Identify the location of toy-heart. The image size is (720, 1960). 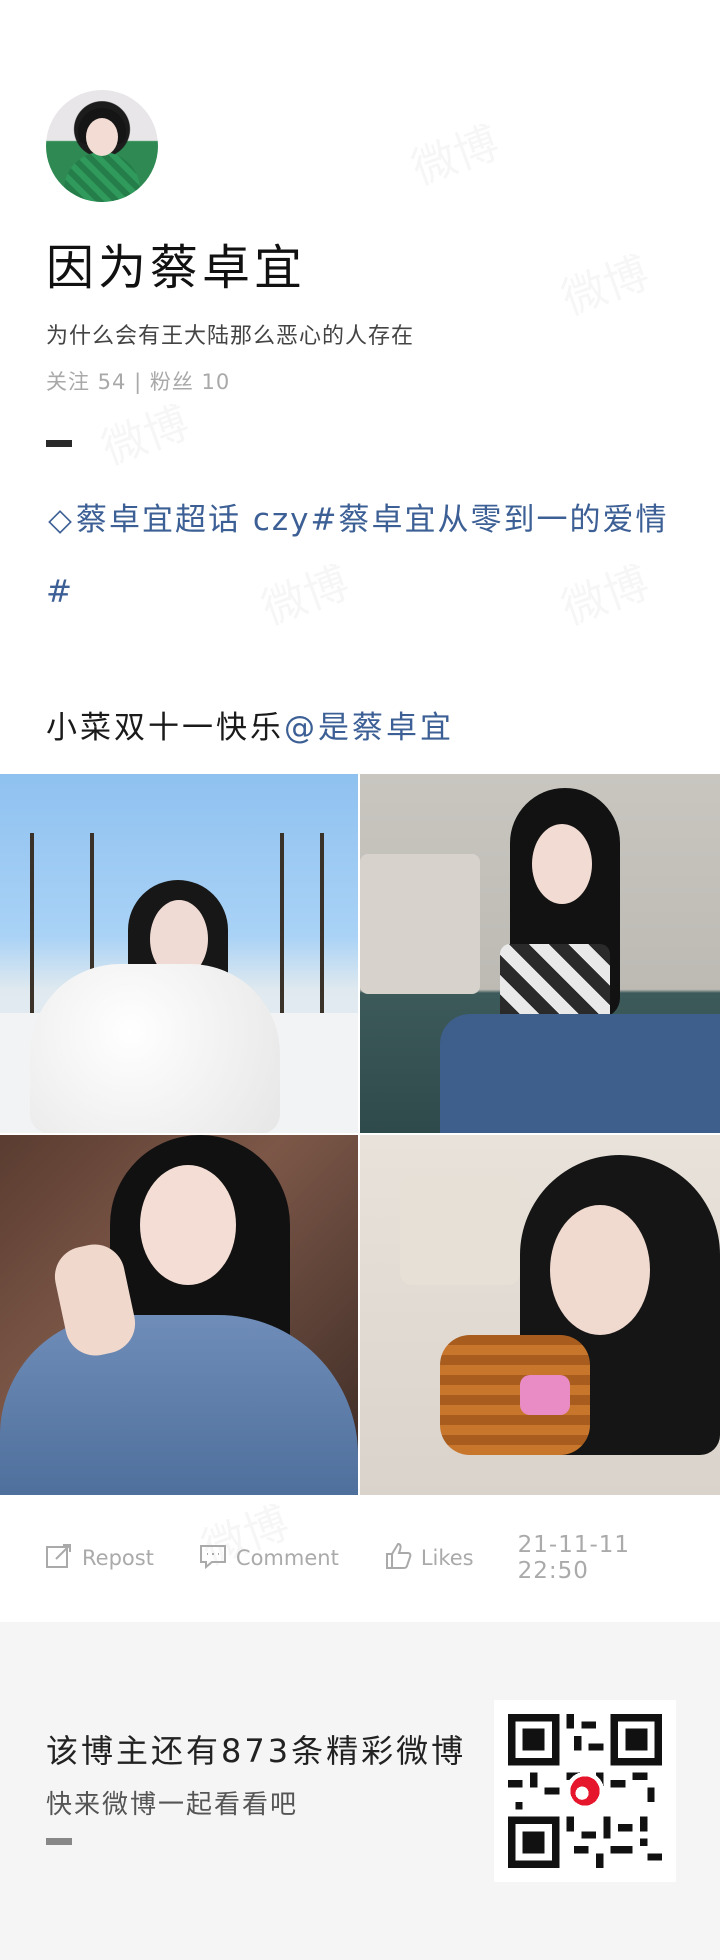
(545, 1395).